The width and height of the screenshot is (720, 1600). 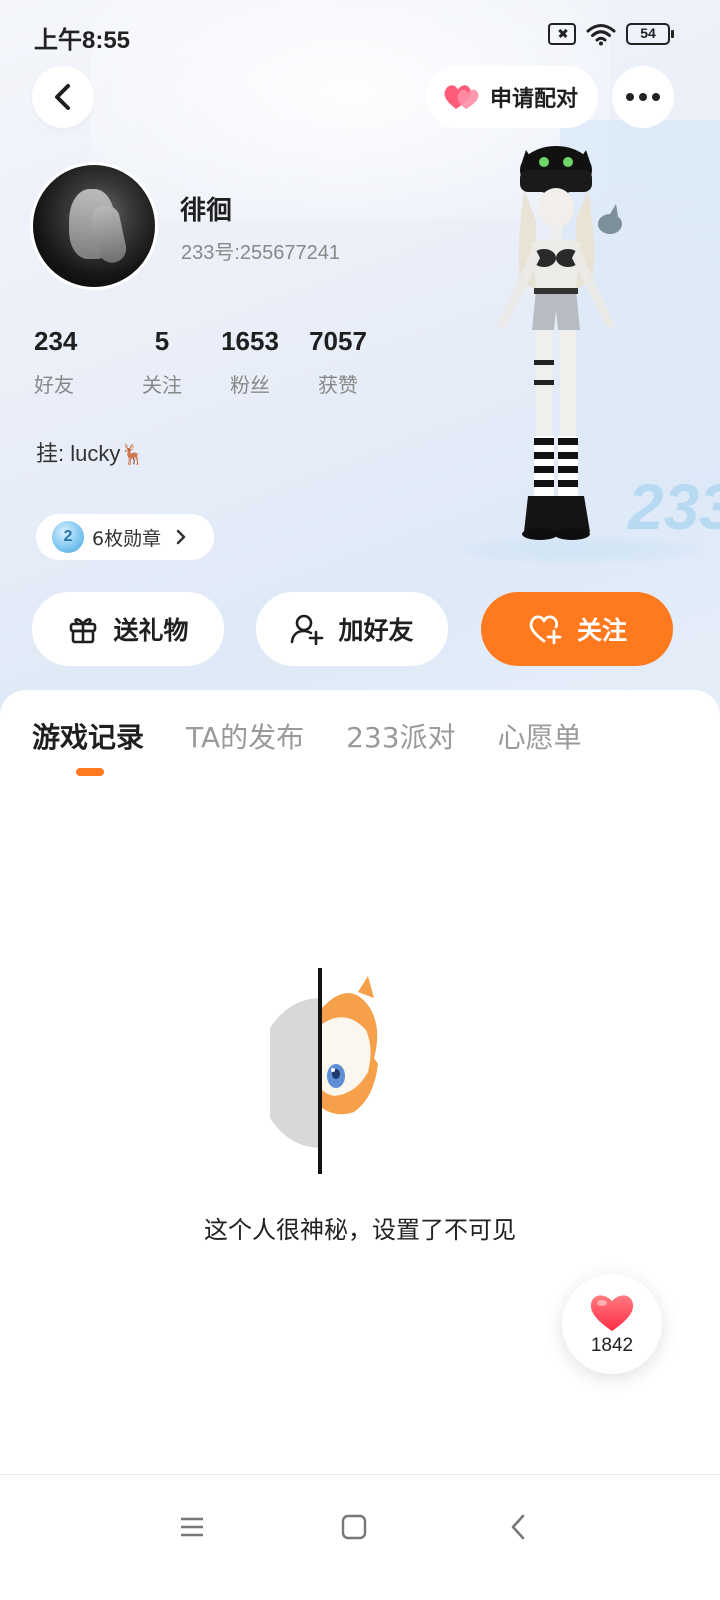 I want to click on stat-label: 粉丝, so click(x=250, y=385).